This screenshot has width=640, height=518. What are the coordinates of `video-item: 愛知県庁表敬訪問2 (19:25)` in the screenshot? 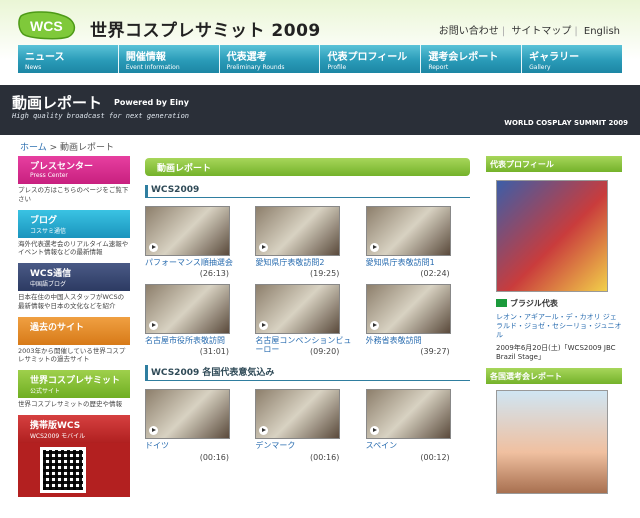 It's located at (305, 242).